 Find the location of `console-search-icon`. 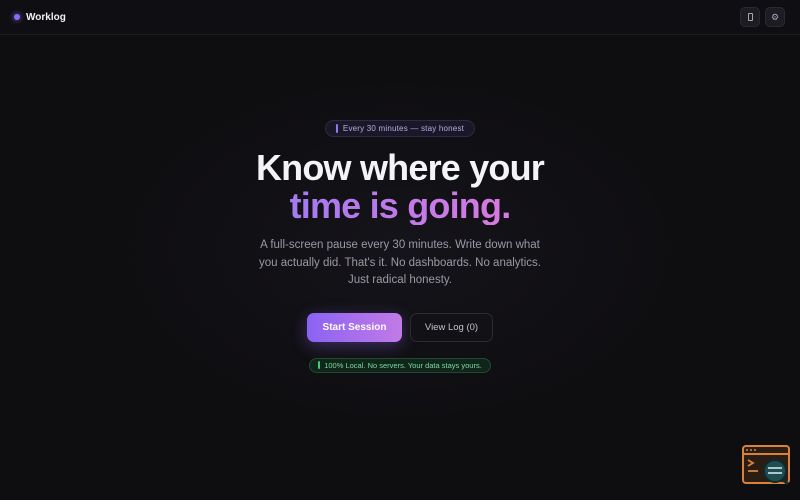

console-search-icon is located at coordinates (766, 465).